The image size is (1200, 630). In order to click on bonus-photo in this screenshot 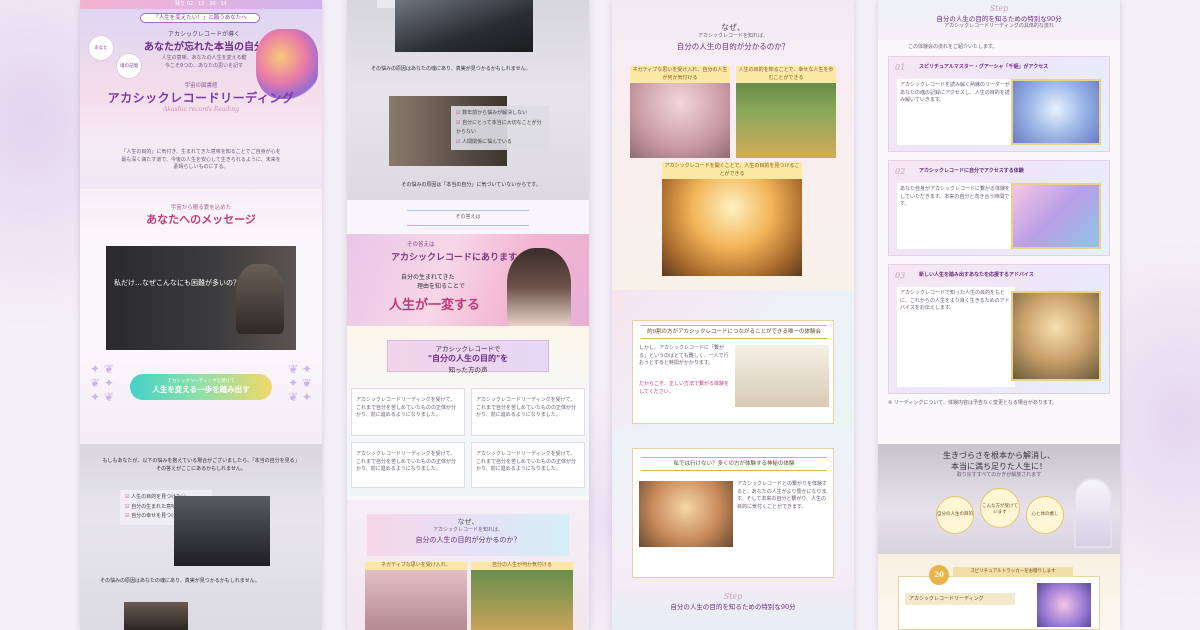, I will do `click(1064, 605)`.